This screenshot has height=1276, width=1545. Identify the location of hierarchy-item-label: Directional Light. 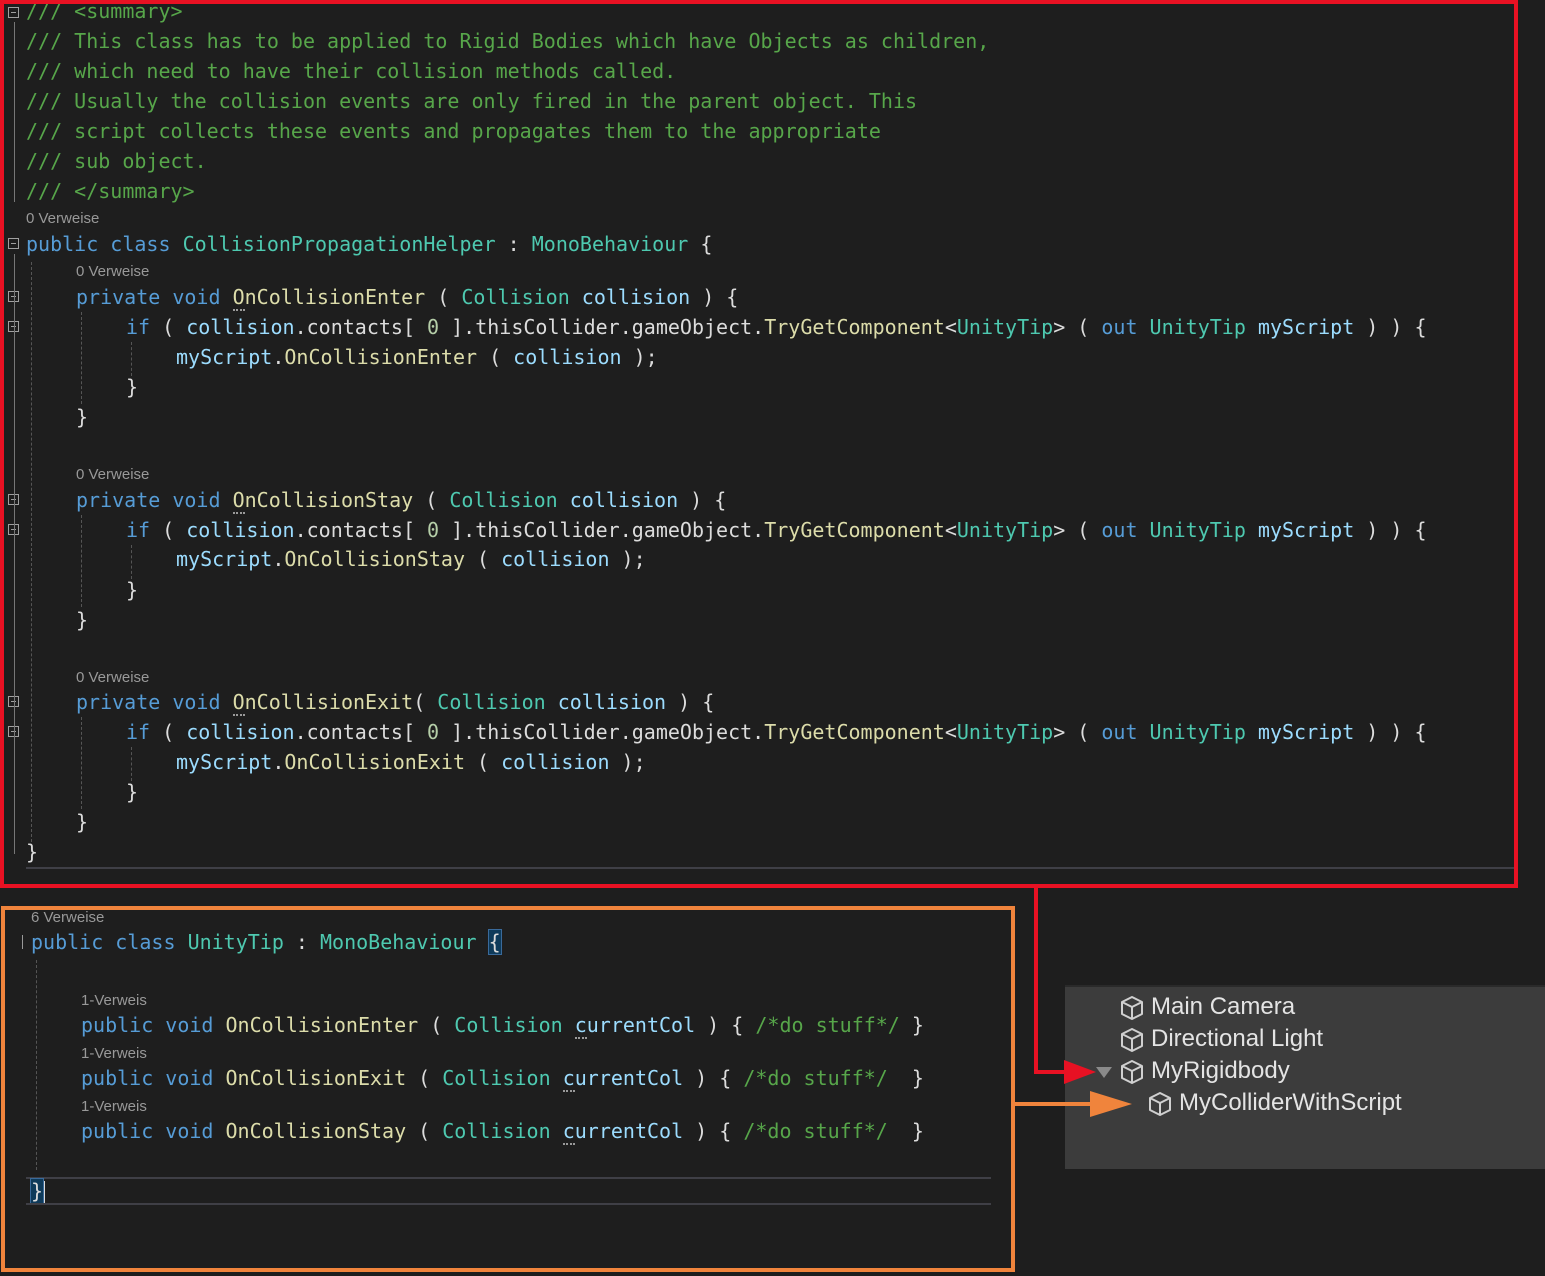
(1237, 1038).